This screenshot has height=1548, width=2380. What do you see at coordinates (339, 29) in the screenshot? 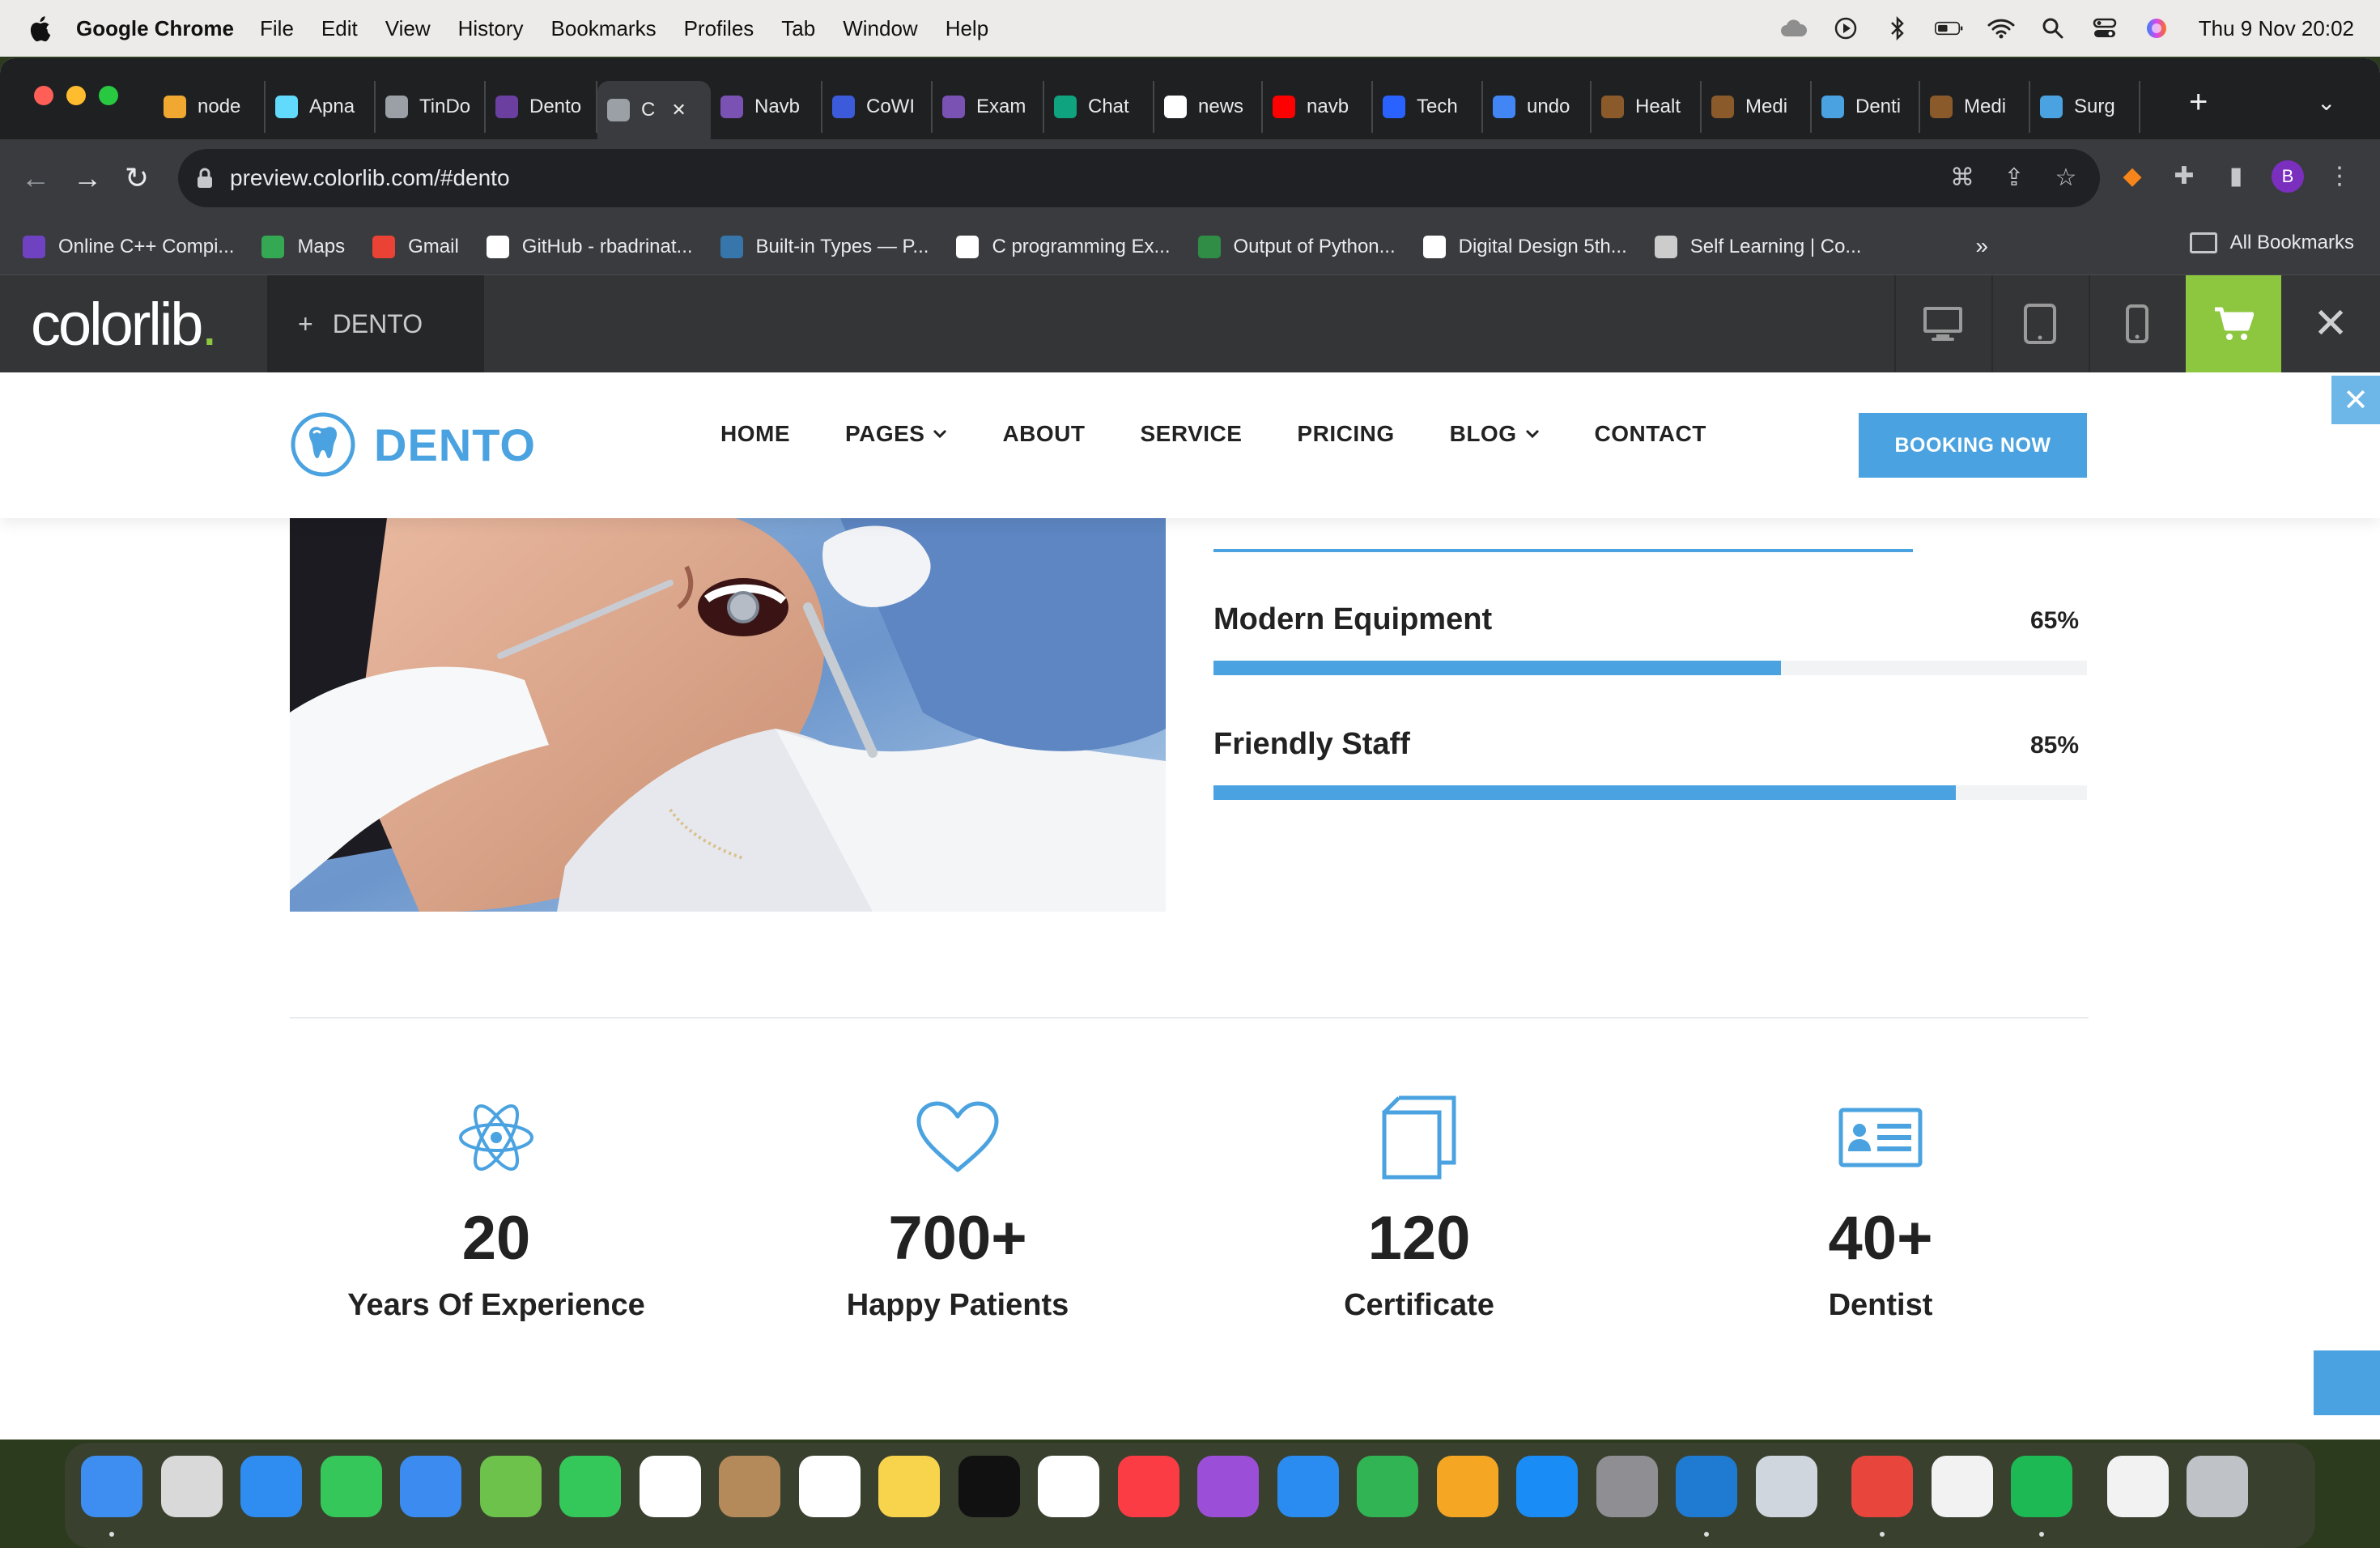
I see `menu-edit: Edit` at bounding box center [339, 29].